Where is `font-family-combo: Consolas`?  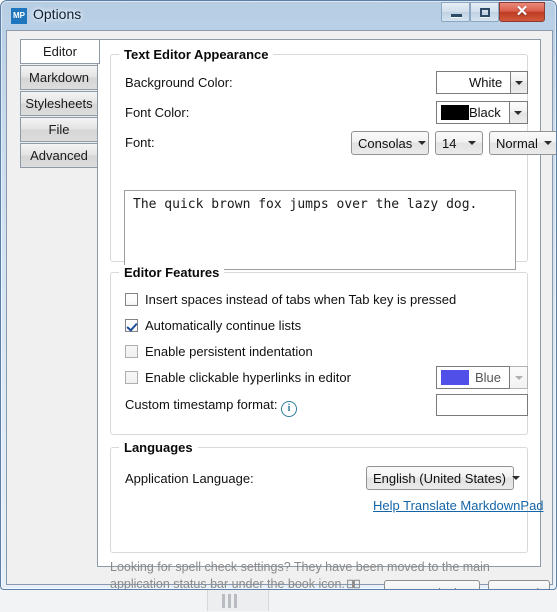 font-family-combo: Consolas is located at coordinates (390, 143).